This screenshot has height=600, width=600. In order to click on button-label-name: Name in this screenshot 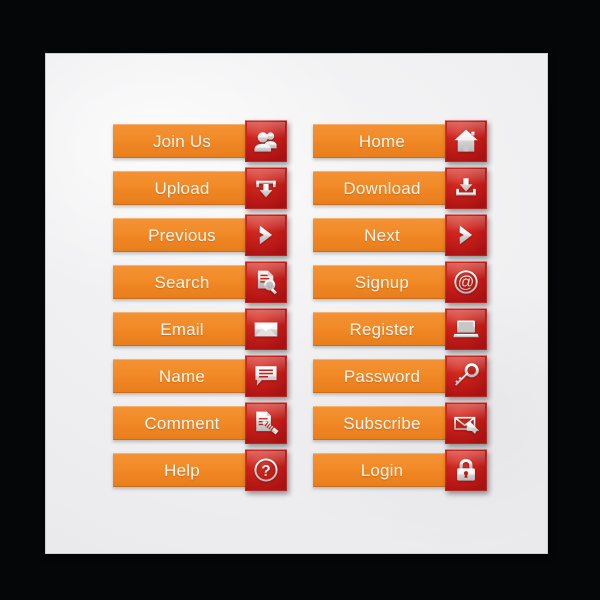, I will do `click(182, 376)`.